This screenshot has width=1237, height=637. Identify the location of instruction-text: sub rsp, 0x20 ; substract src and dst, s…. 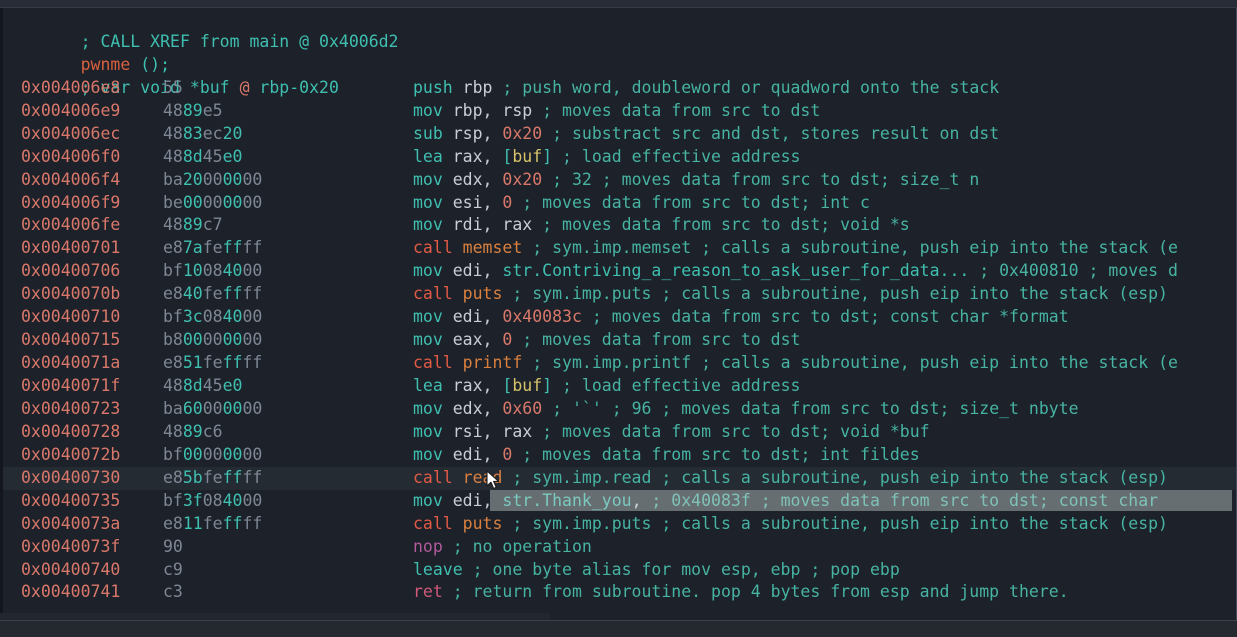
(706, 133).